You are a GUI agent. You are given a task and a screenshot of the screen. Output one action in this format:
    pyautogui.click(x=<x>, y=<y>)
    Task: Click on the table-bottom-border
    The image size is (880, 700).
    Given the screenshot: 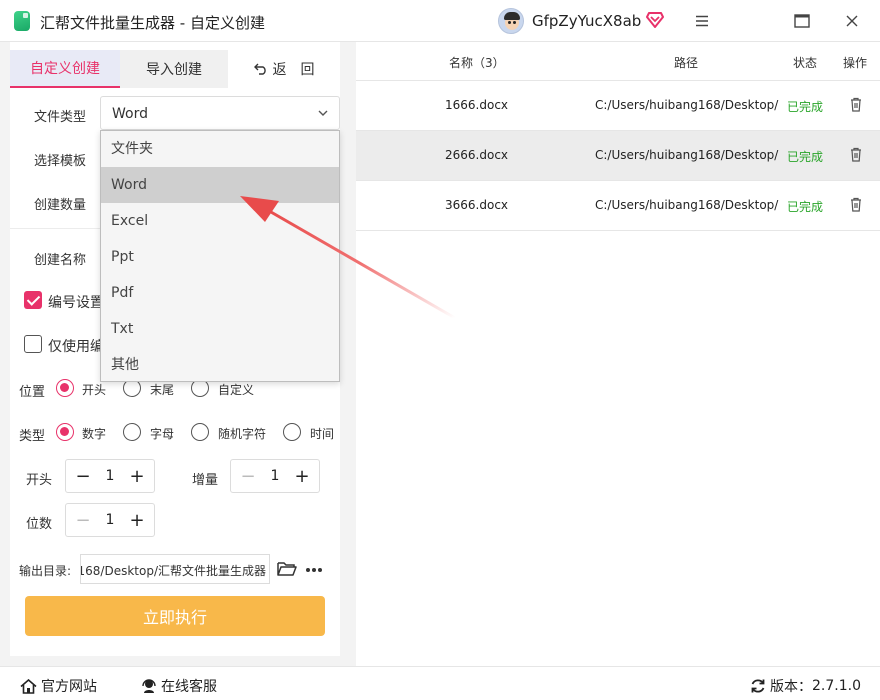 What is the action you would take?
    pyautogui.click(x=618, y=230)
    